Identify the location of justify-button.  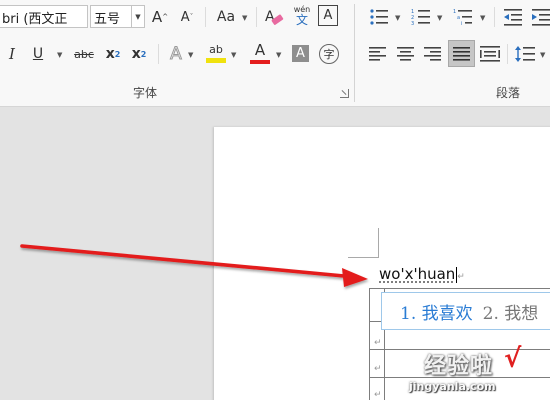
(461, 53).